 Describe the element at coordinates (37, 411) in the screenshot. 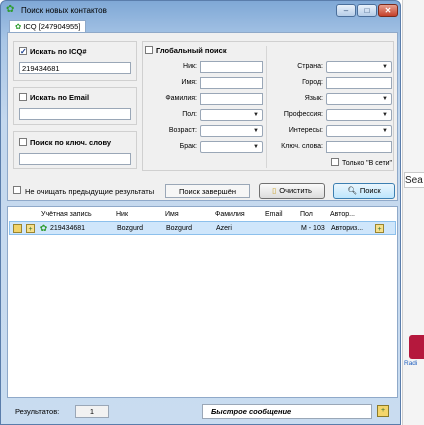

I see `results-count-label: Результатов:` at that location.